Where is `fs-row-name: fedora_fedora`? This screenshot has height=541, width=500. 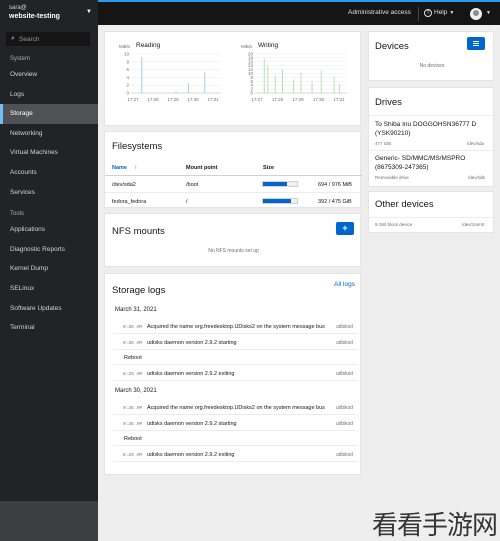
fs-row-name: fedora_fedora is located at coordinates (129, 202).